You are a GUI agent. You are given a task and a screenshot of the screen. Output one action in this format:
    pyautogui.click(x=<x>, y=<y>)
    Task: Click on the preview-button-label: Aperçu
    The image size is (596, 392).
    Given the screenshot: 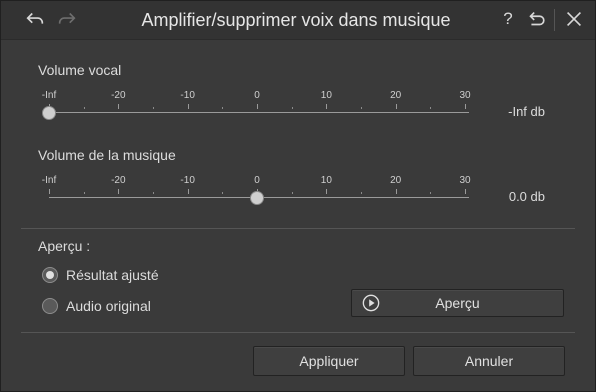 What is the action you would take?
    pyautogui.click(x=457, y=303)
    